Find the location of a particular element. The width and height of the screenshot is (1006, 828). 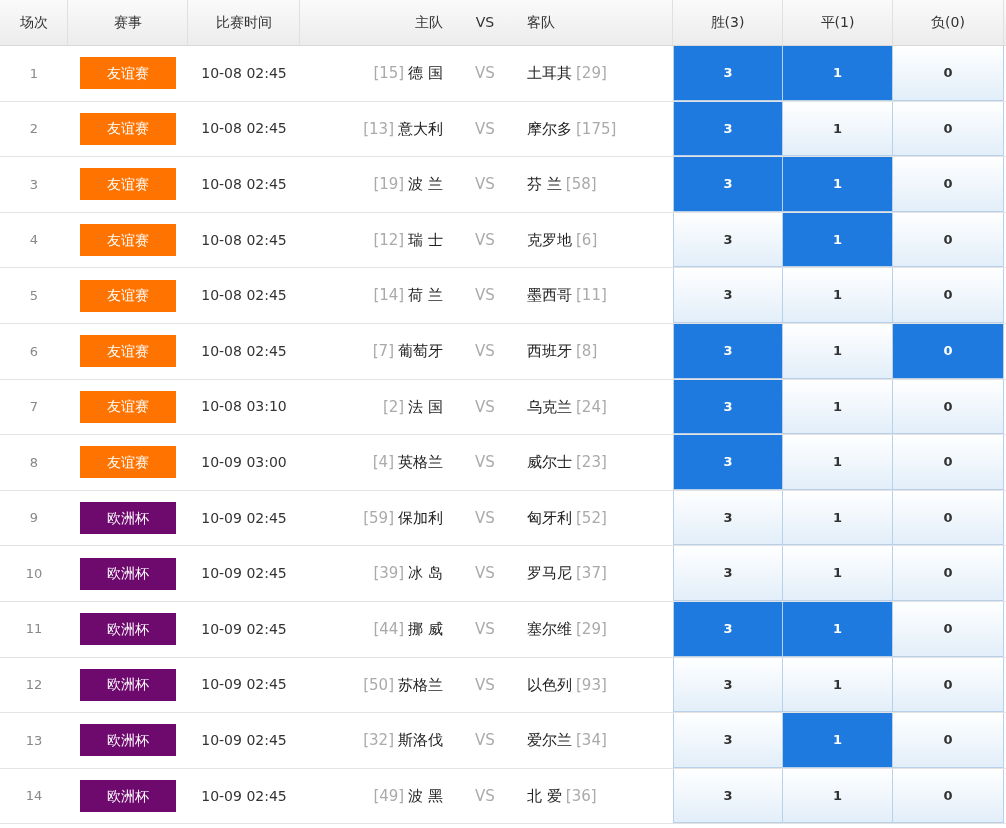

column-header: 比赛时间 is located at coordinates (244, 22).